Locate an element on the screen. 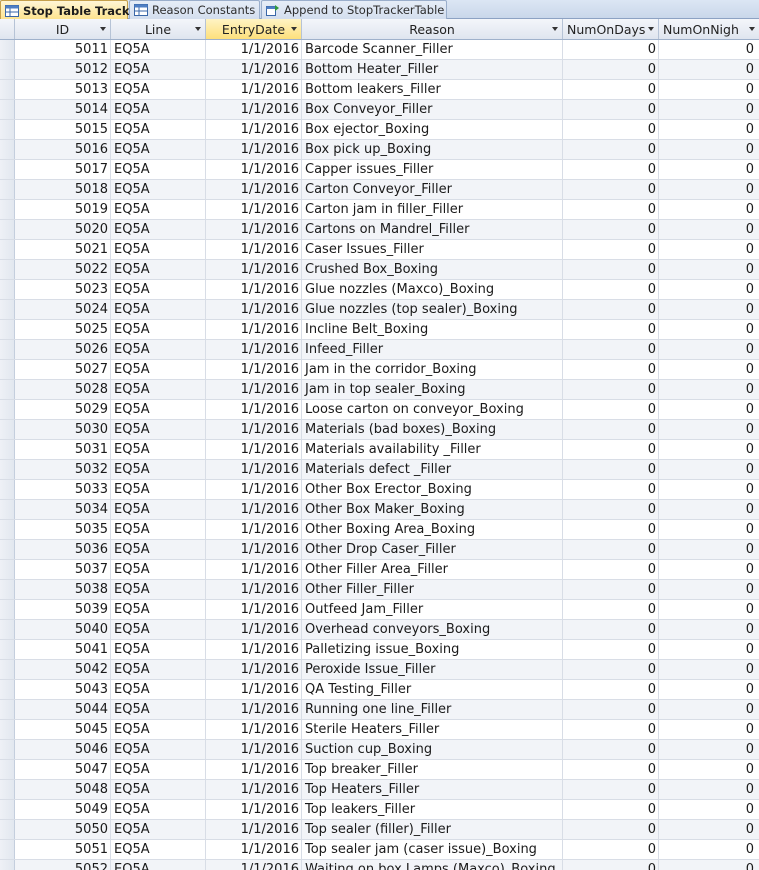  cell-id: 5021 is located at coordinates (63, 249).